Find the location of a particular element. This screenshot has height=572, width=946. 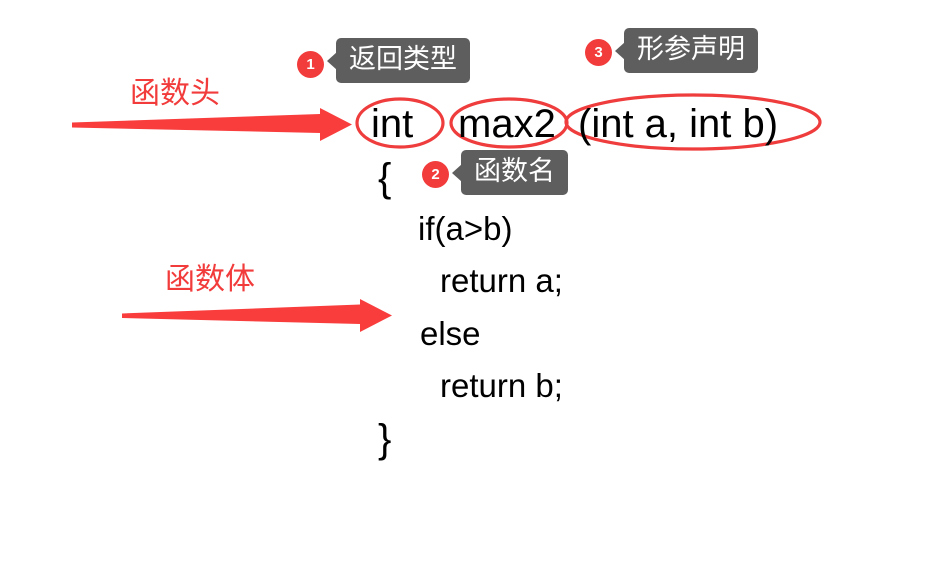

callout-box-function-name: 函数名 is located at coordinates (514, 172).